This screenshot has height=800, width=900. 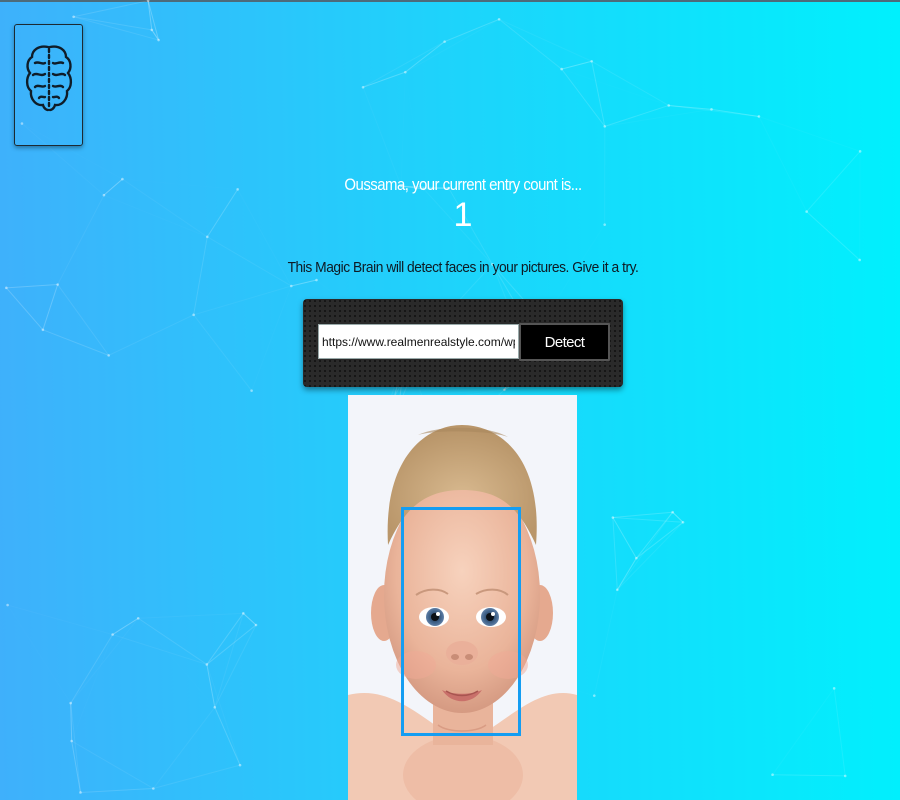 What do you see at coordinates (48, 85) in the screenshot?
I see `logo-card` at bounding box center [48, 85].